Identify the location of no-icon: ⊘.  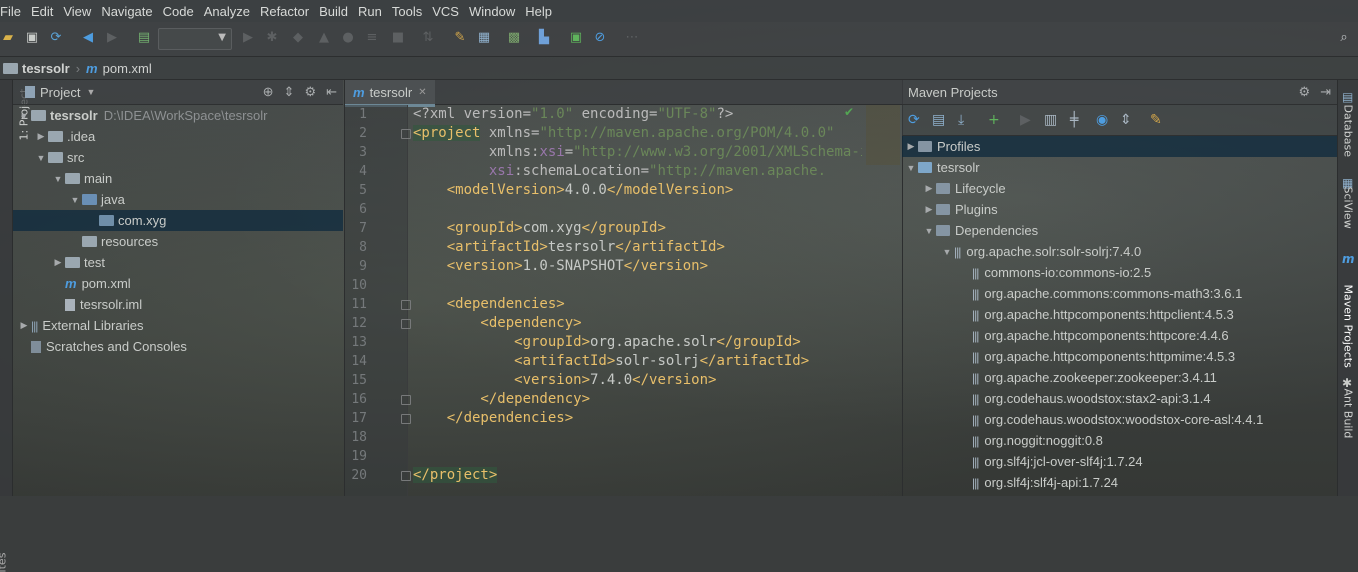
(600, 38).